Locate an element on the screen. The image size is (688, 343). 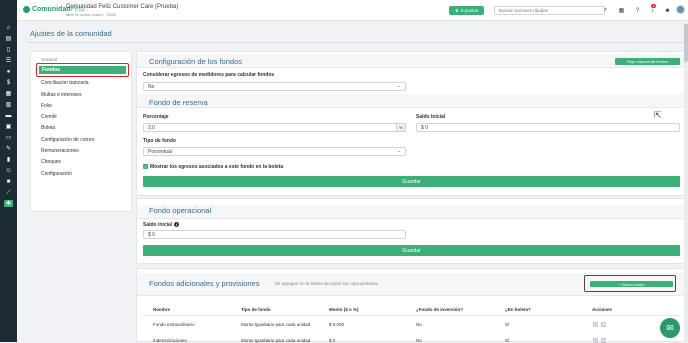
menu-item-boleta: Boleta is located at coordinates (48, 128).